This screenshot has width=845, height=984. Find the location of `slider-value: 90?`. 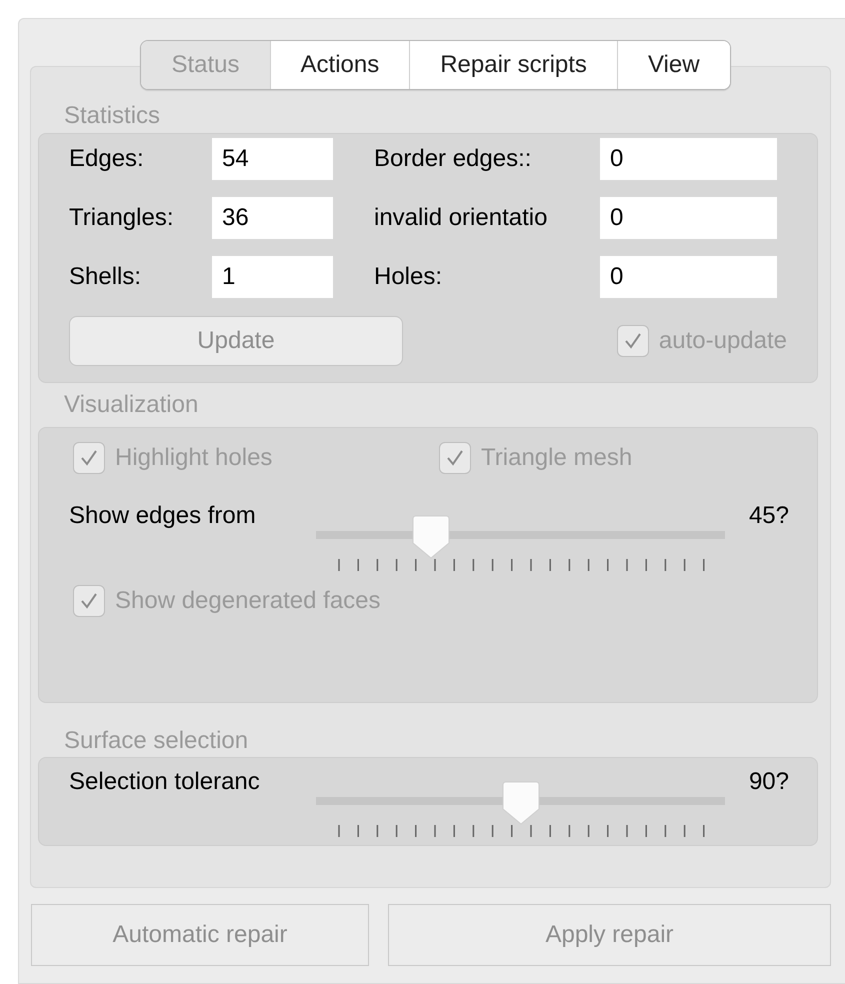

slider-value: 90? is located at coordinates (769, 781).